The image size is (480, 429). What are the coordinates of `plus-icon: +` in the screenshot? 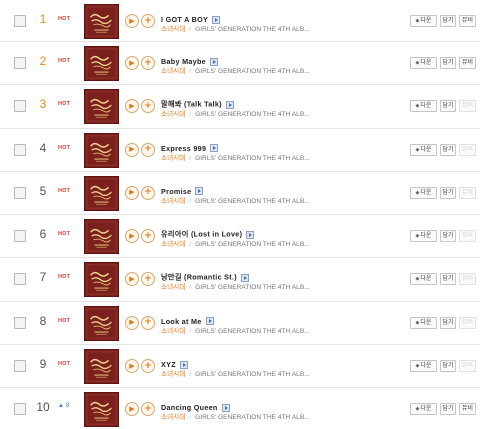 It's located at (148, 278).